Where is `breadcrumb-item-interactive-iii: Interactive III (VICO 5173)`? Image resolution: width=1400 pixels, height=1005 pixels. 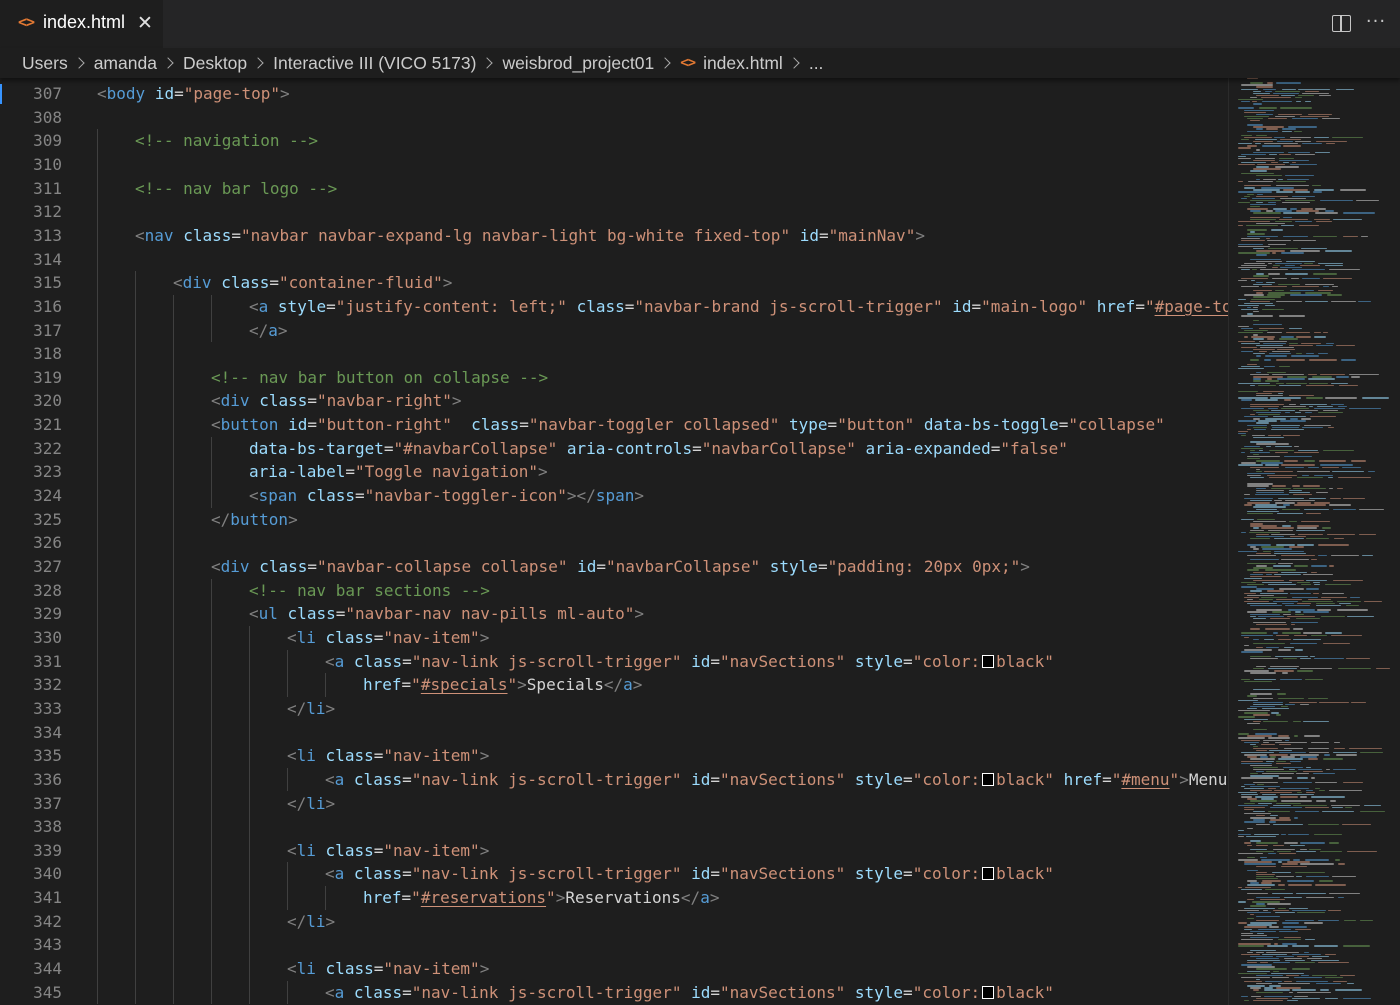 breadcrumb-item-interactive-iii: Interactive III (VICO 5173) is located at coordinates (374, 63).